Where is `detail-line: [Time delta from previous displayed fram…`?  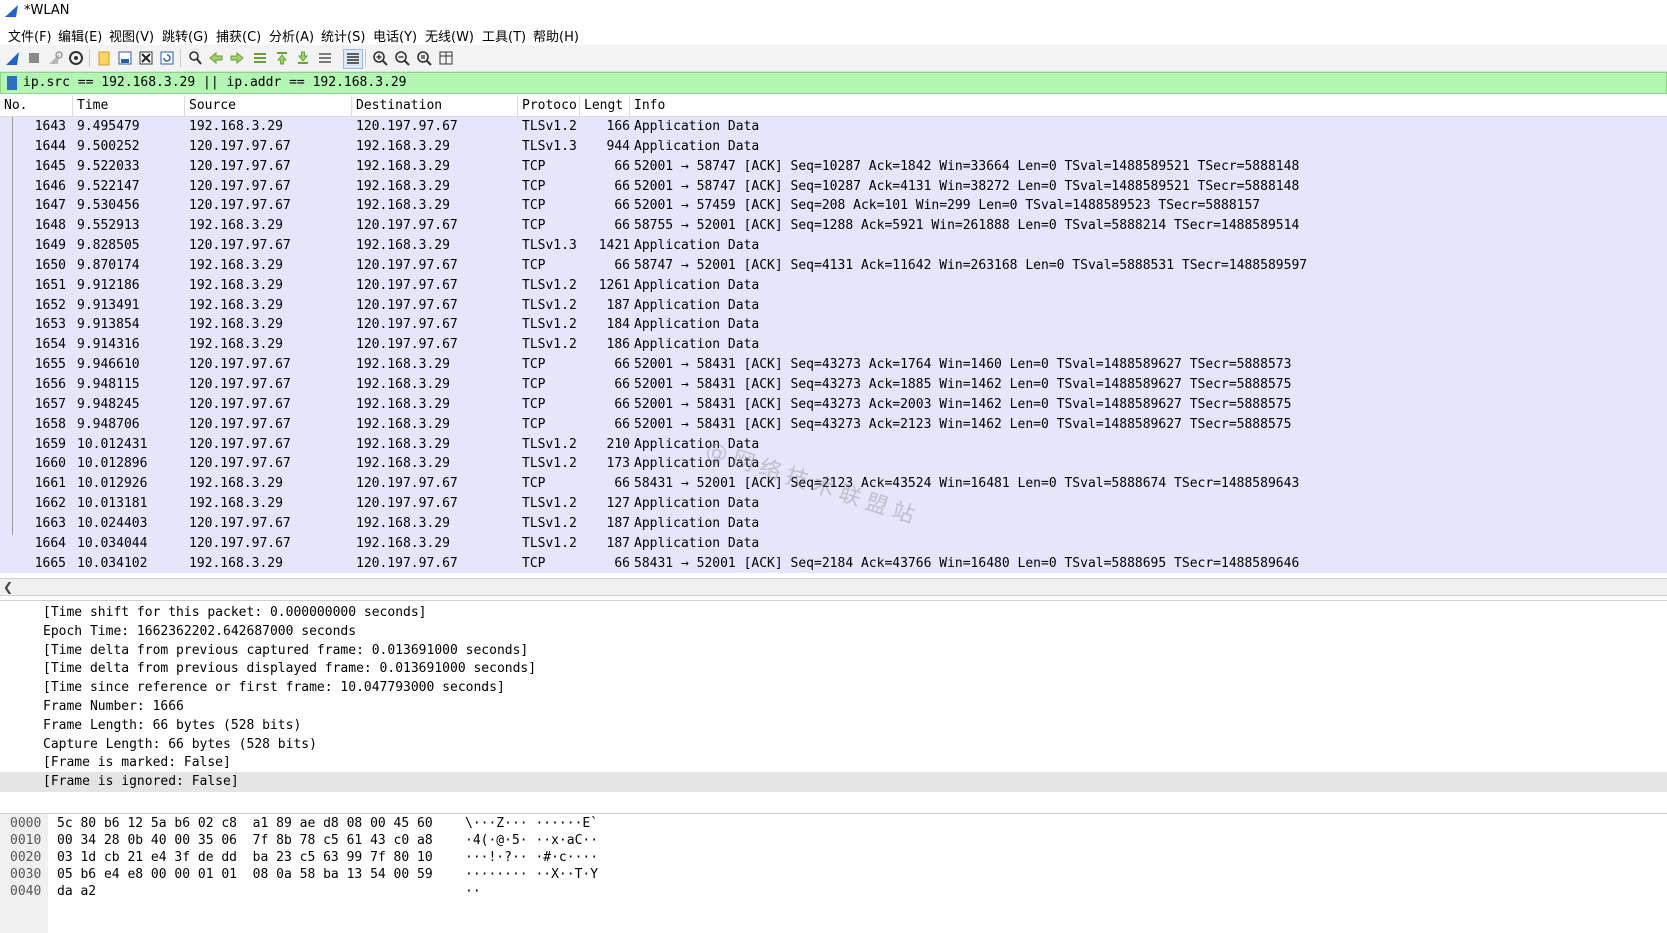 detail-line: [Time delta from previous displayed fram… is located at coordinates (833, 669).